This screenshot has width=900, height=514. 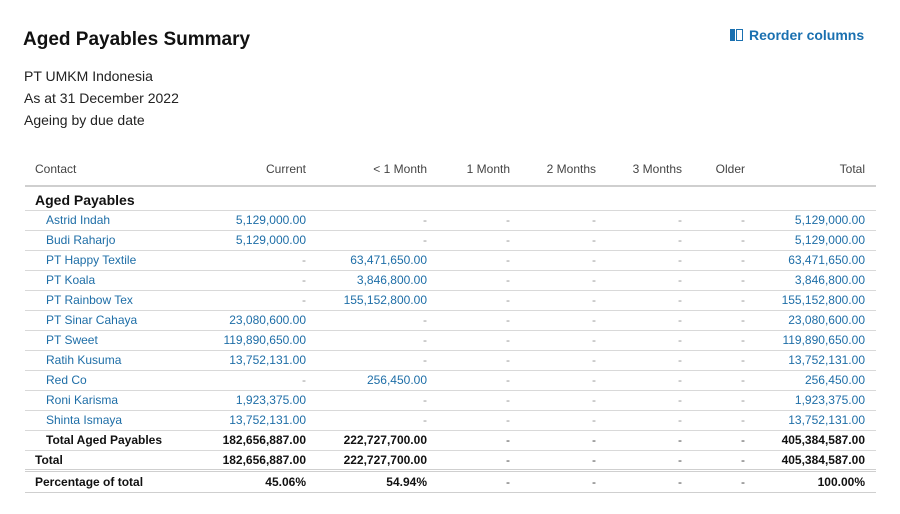 What do you see at coordinates (256, 400) in the screenshot?
I see `cell-current: 1,923,375.00` at bounding box center [256, 400].